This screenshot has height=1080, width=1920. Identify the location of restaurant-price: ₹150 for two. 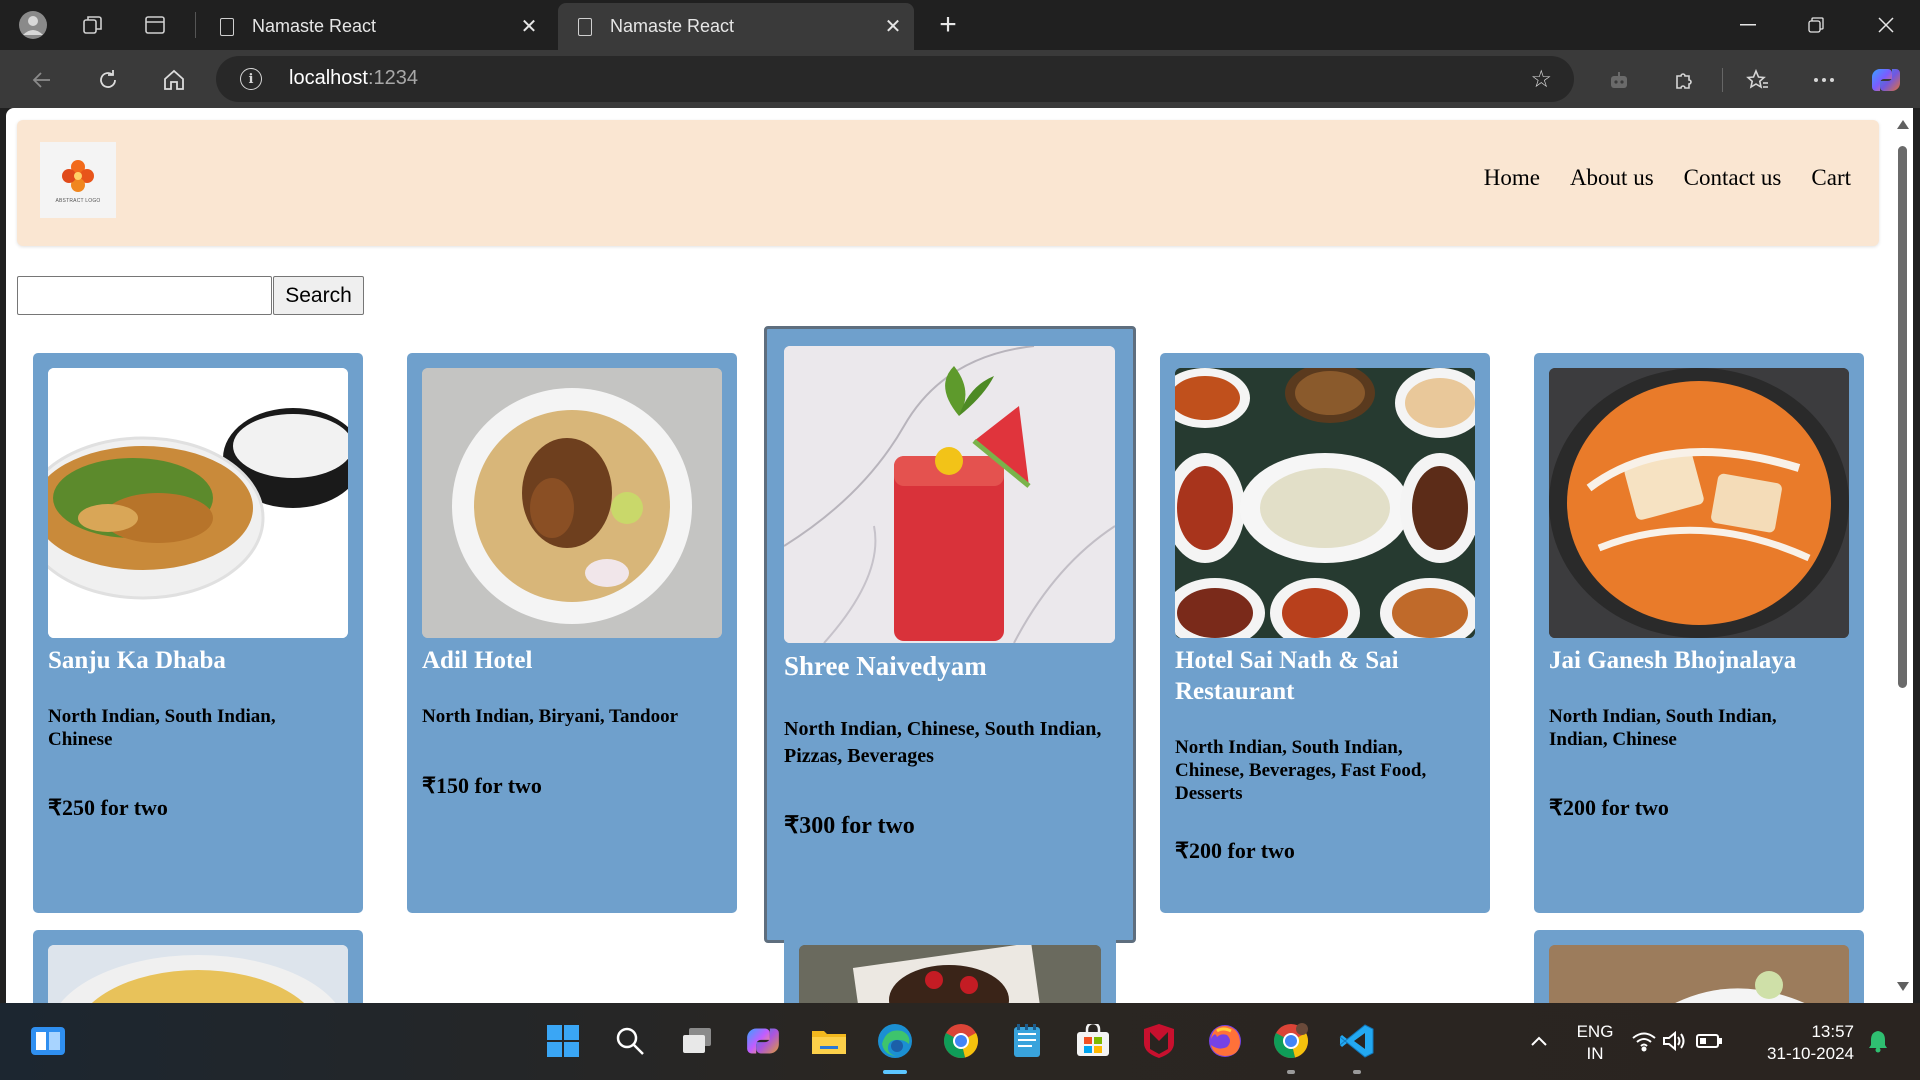
(482, 785).